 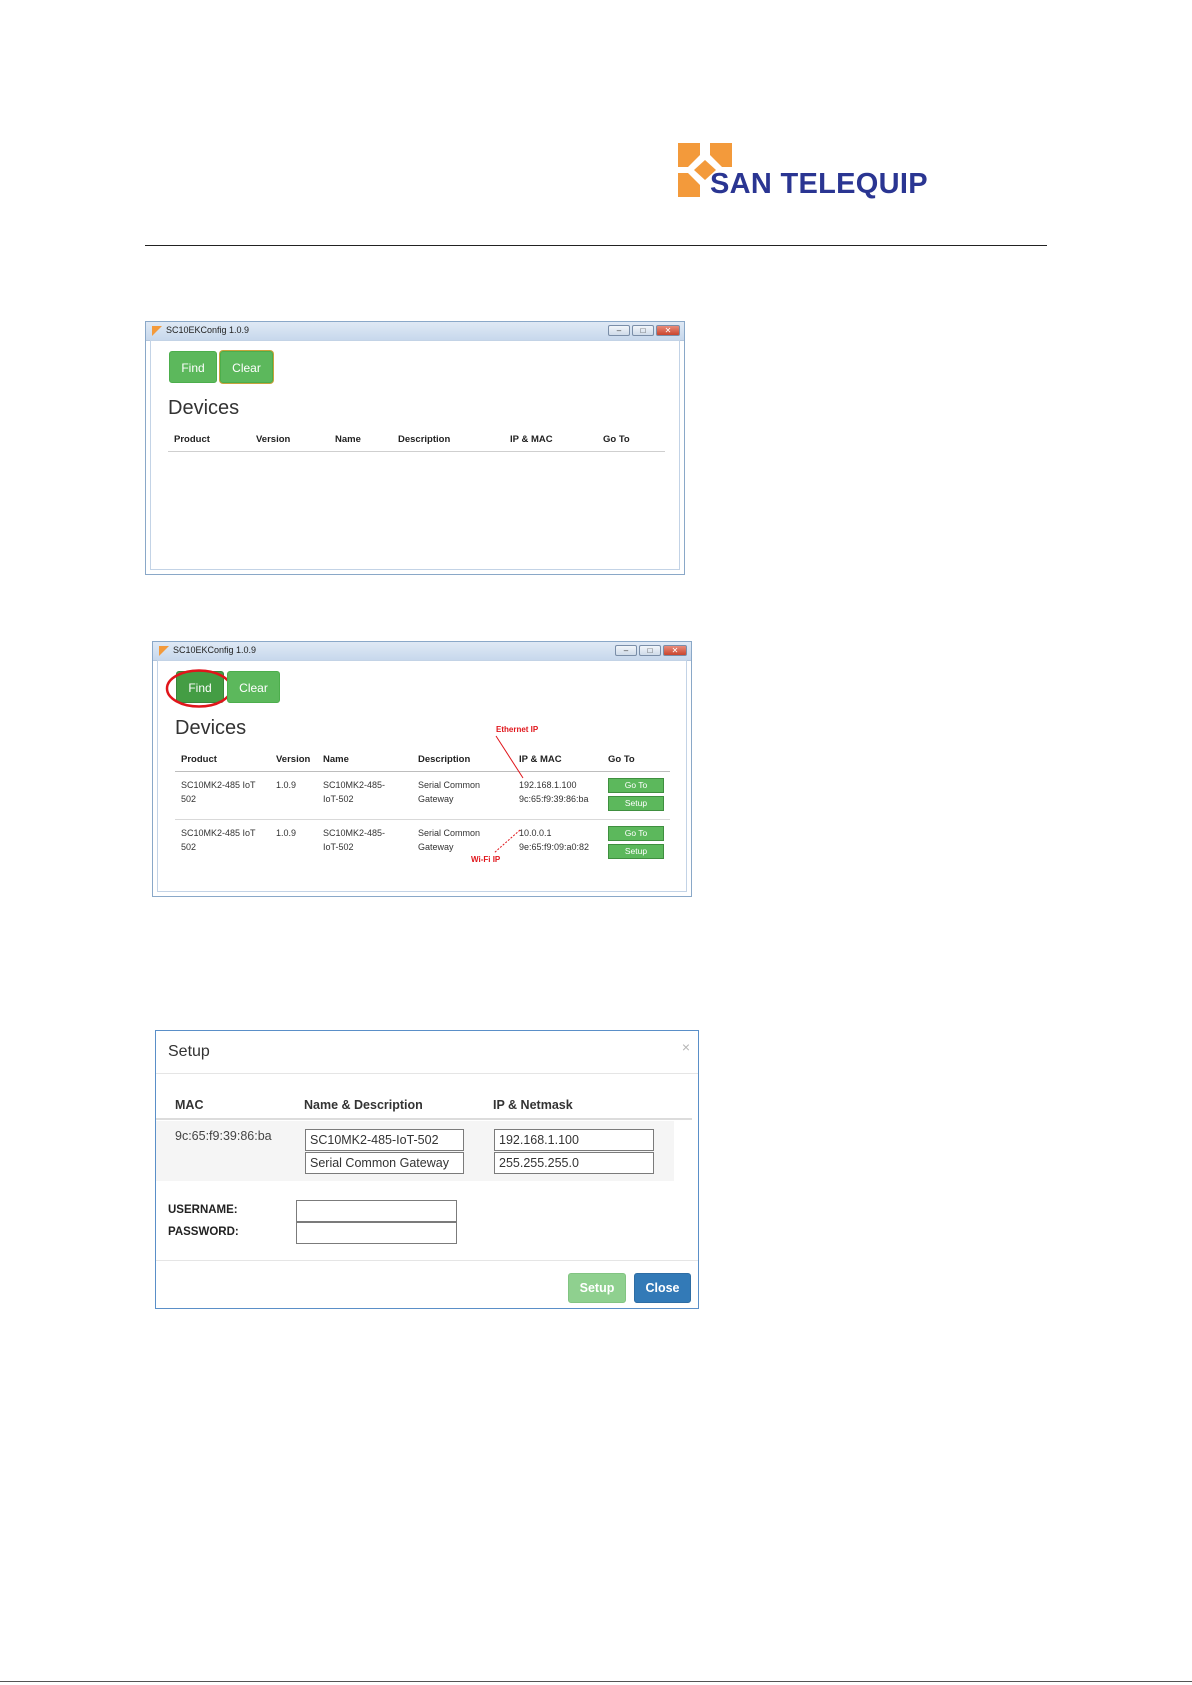 I want to click on row1-product-line1: SC10MK2-485 IoT, so click(x=218, y=785).